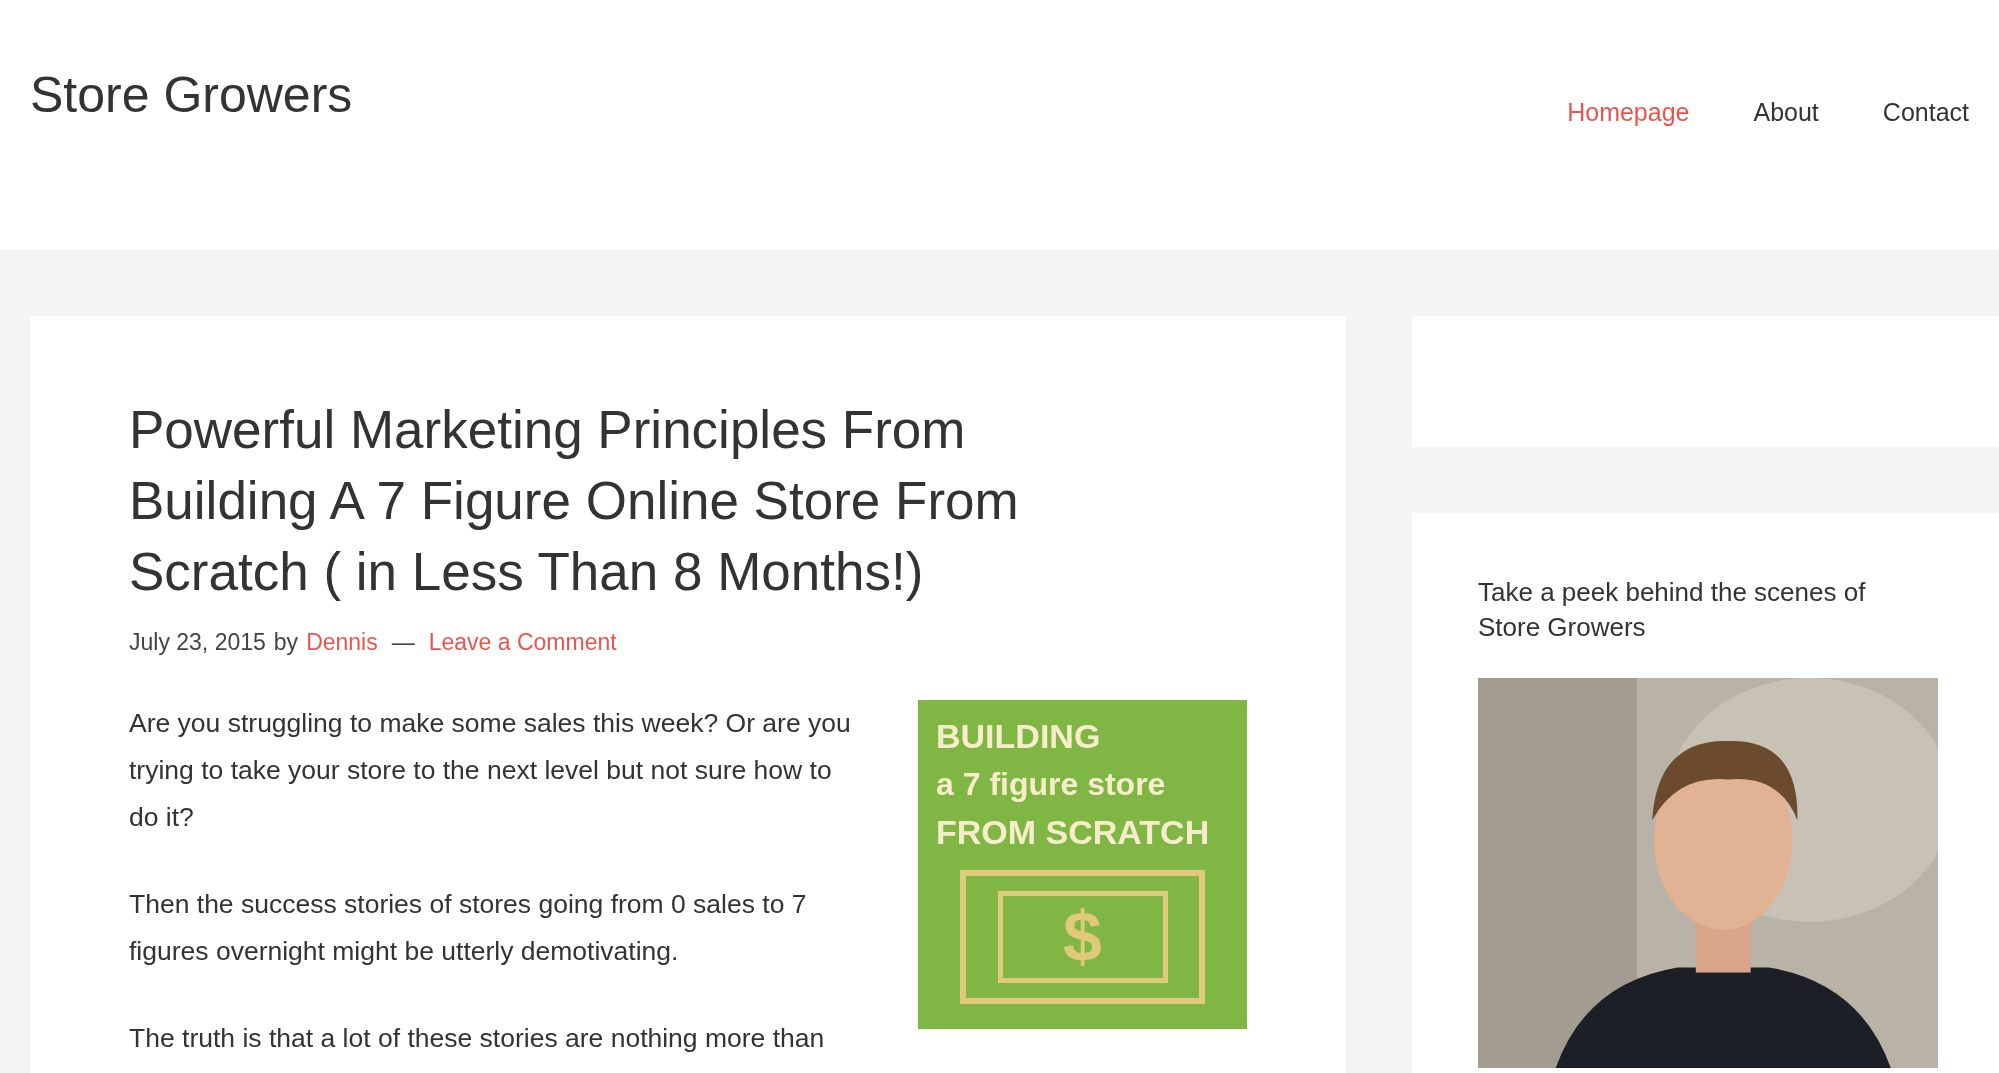 This screenshot has height=1073, width=1999. What do you see at coordinates (342, 642) in the screenshot?
I see `author-link: Dennis` at bounding box center [342, 642].